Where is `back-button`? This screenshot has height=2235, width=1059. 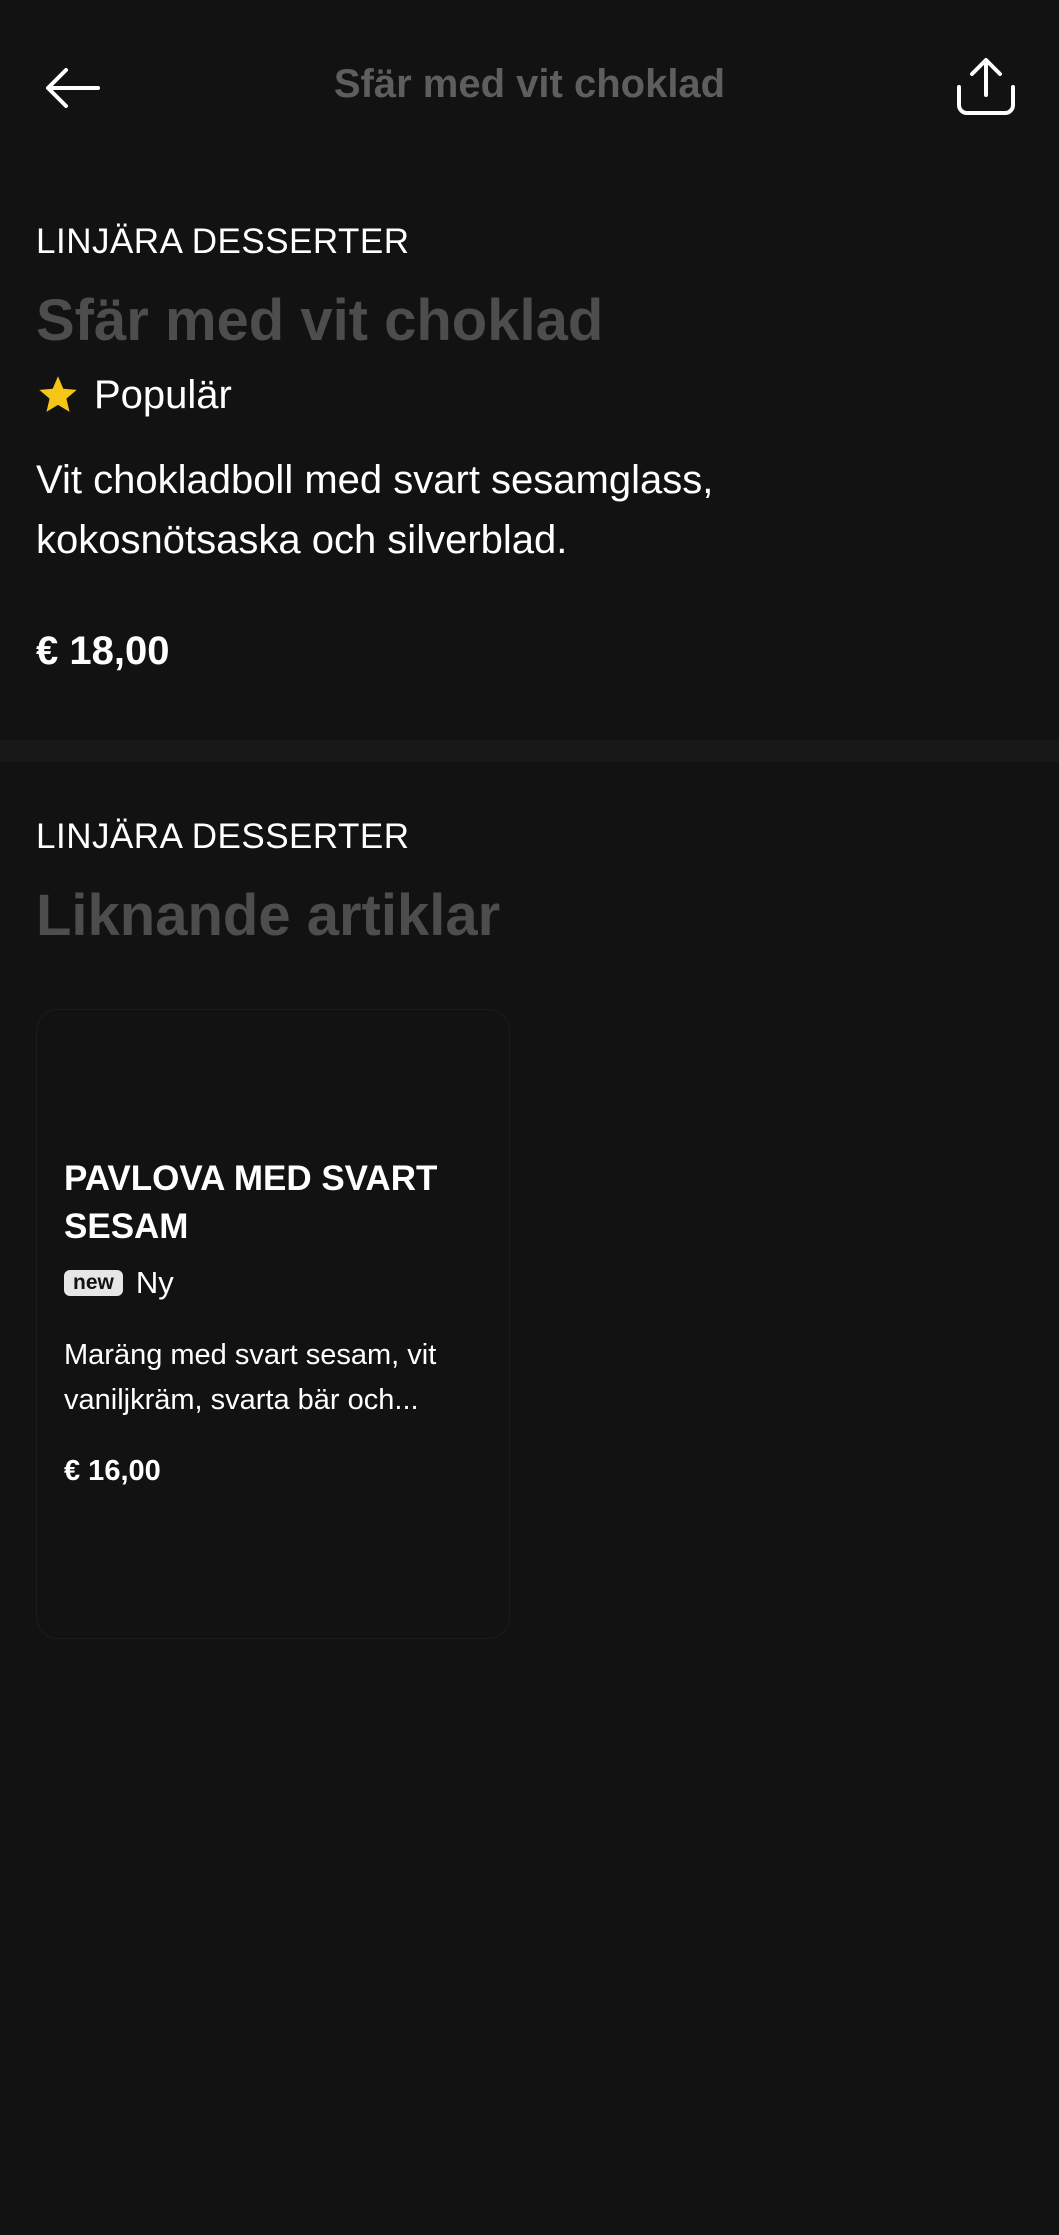
back-button is located at coordinates (72, 88).